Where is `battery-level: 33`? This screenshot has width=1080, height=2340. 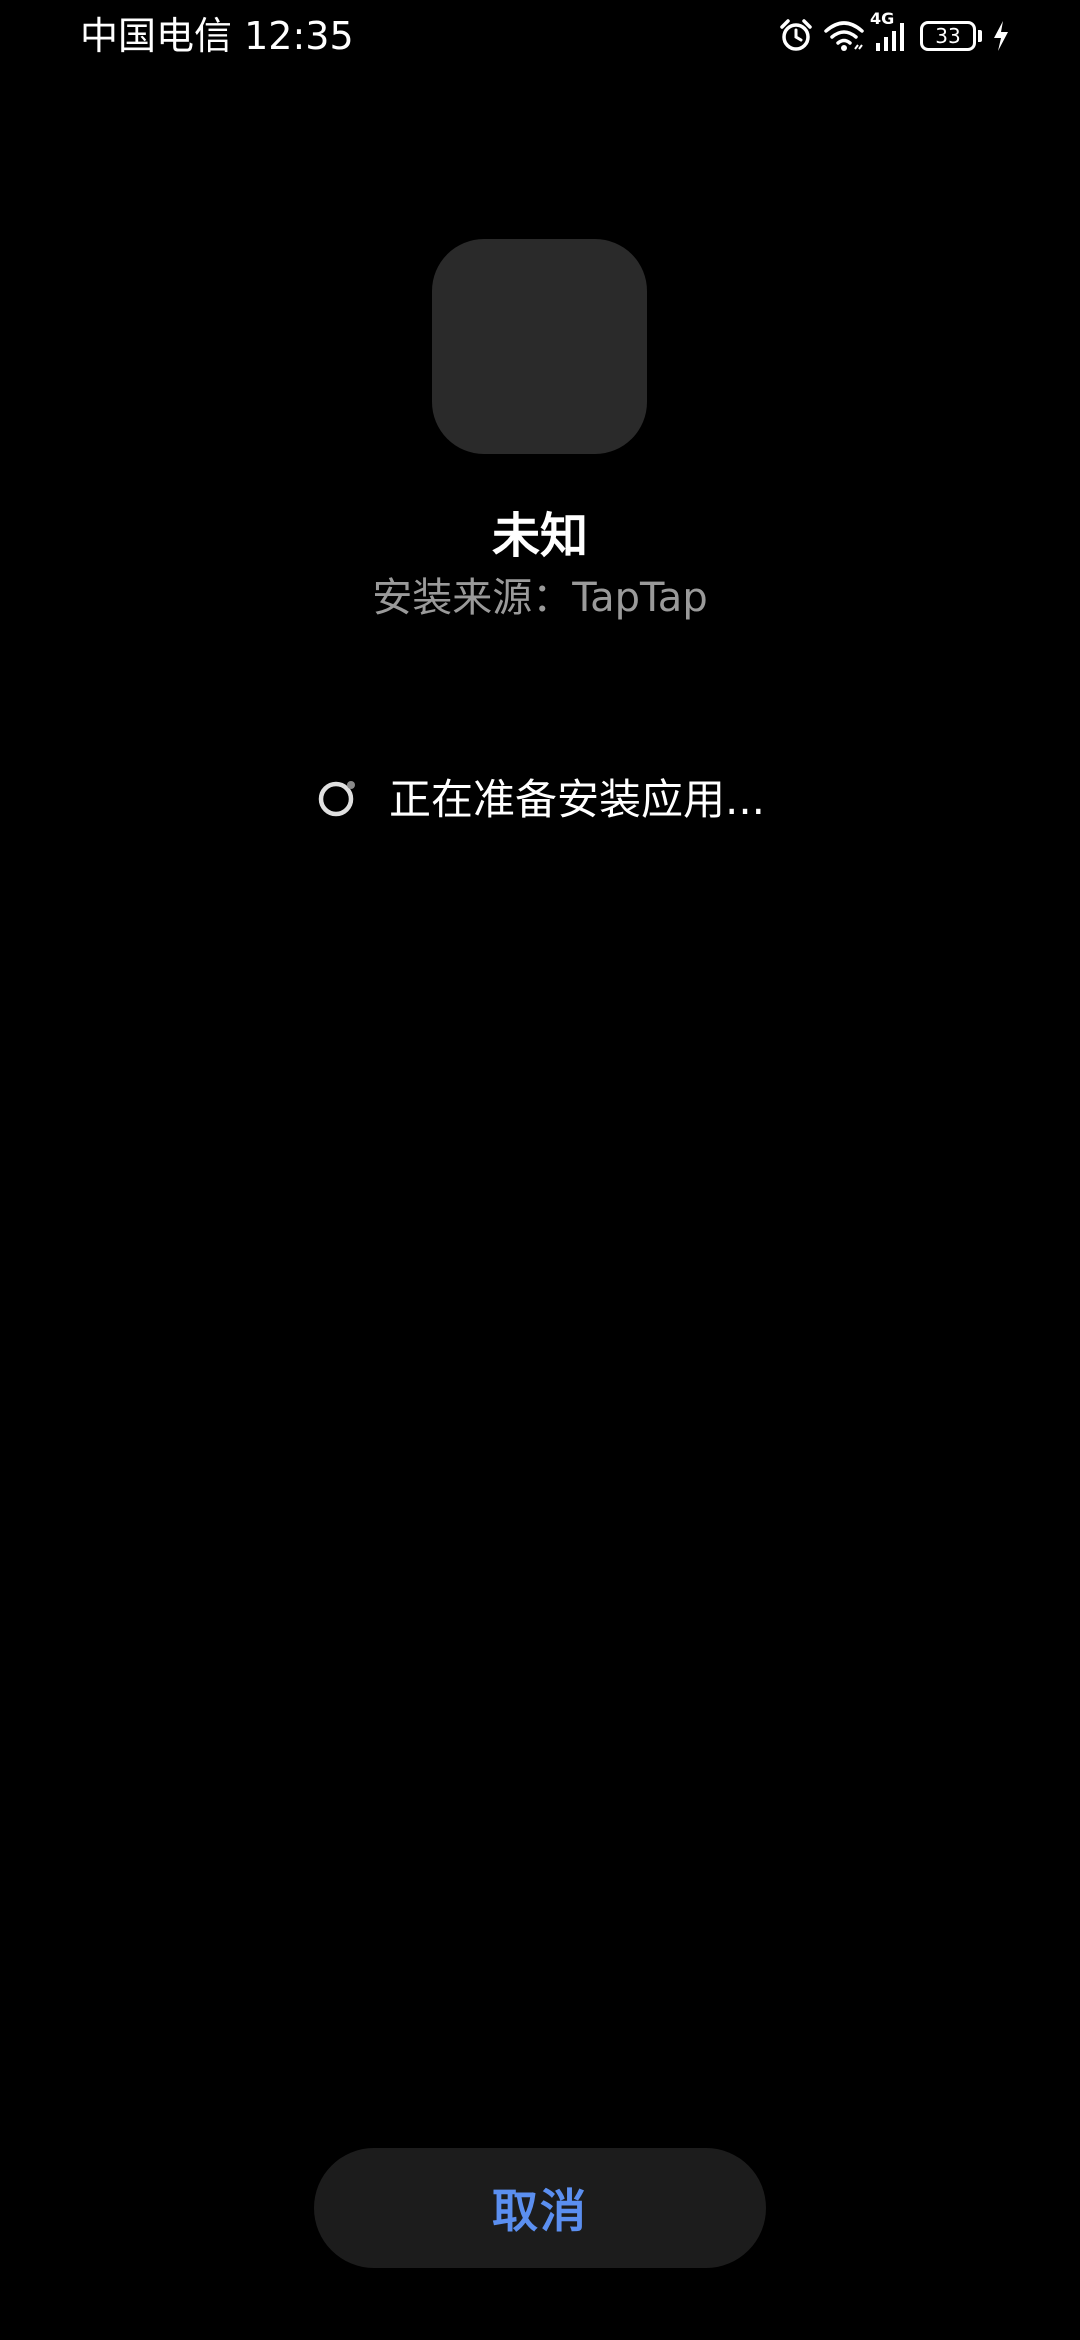 battery-level: 33 is located at coordinates (948, 36).